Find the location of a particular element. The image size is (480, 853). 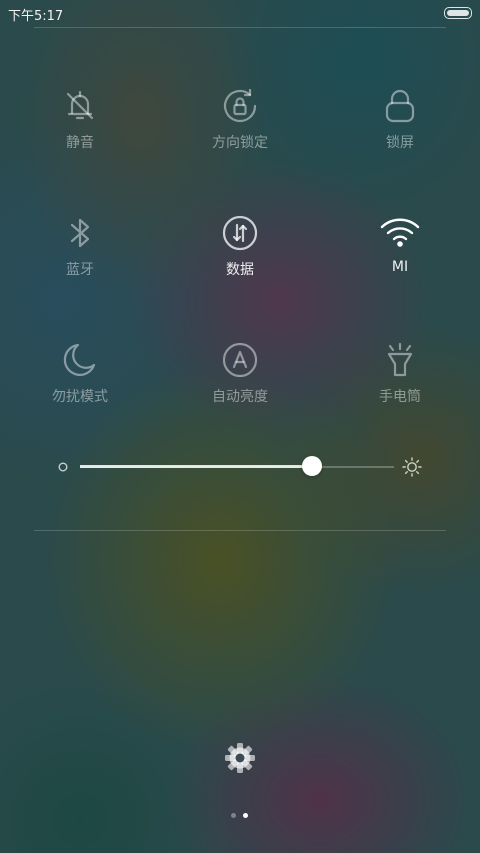

toggle-mobile-data: 数据 is located at coordinates (240, 258).